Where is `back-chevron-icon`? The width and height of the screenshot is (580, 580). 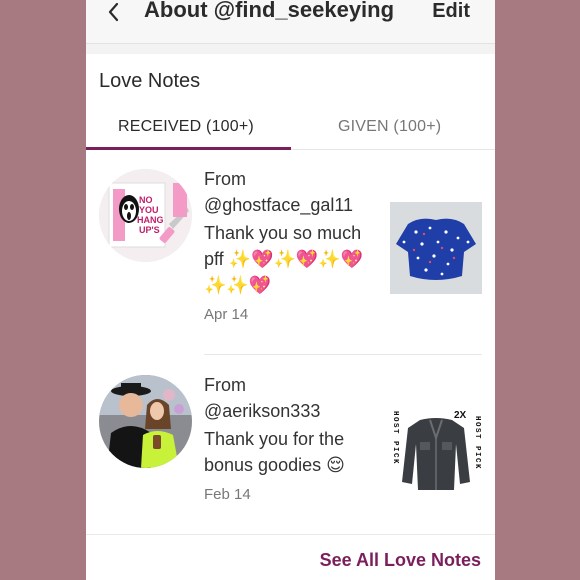 back-chevron-icon is located at coordinates (114, 12).